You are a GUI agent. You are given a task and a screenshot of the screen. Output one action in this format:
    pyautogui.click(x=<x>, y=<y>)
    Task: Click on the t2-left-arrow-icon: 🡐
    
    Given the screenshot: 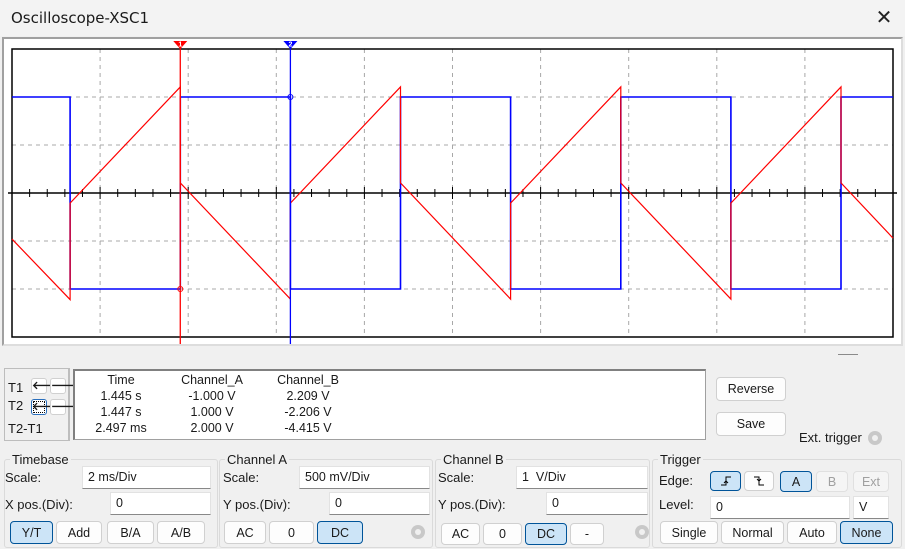 What is the action you would take?
    pyautogui.click(x=46, y=407)
    